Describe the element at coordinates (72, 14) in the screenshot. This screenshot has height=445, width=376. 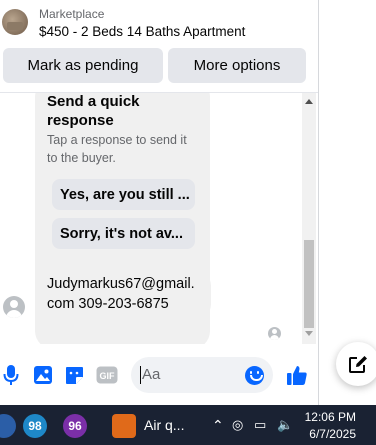
I see `marketplace-label: Marketplace` at that location.